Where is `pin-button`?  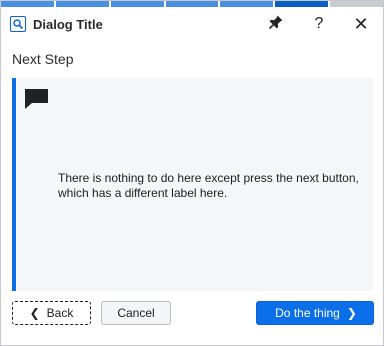 pin-button is located at coordinates (276, 24).